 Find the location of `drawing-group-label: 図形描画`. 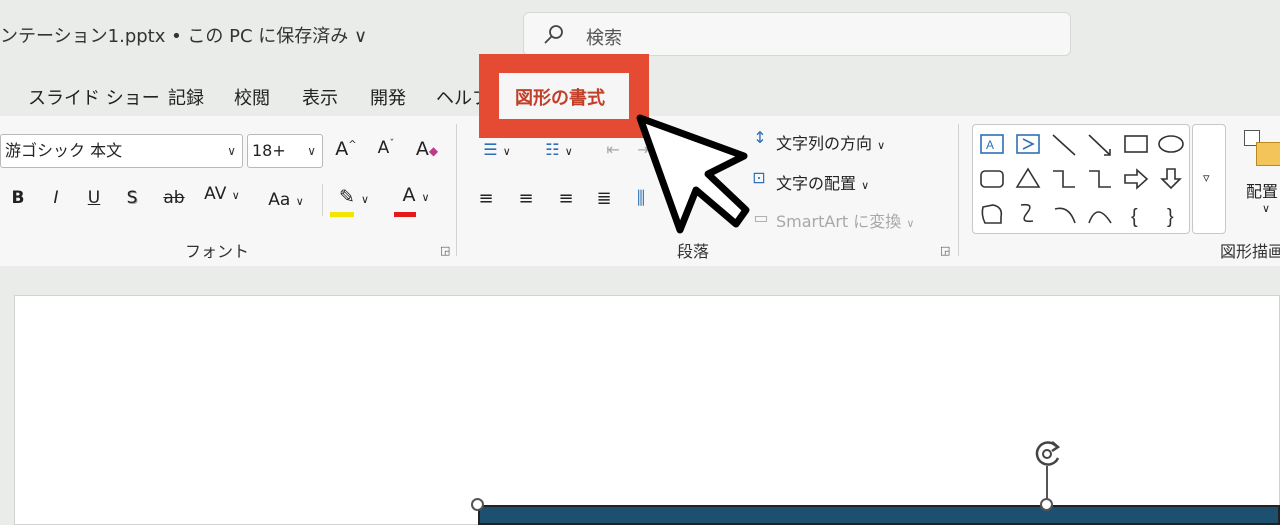

drawing-group-label: 図形描画 is located at coordinates (1250, 251).